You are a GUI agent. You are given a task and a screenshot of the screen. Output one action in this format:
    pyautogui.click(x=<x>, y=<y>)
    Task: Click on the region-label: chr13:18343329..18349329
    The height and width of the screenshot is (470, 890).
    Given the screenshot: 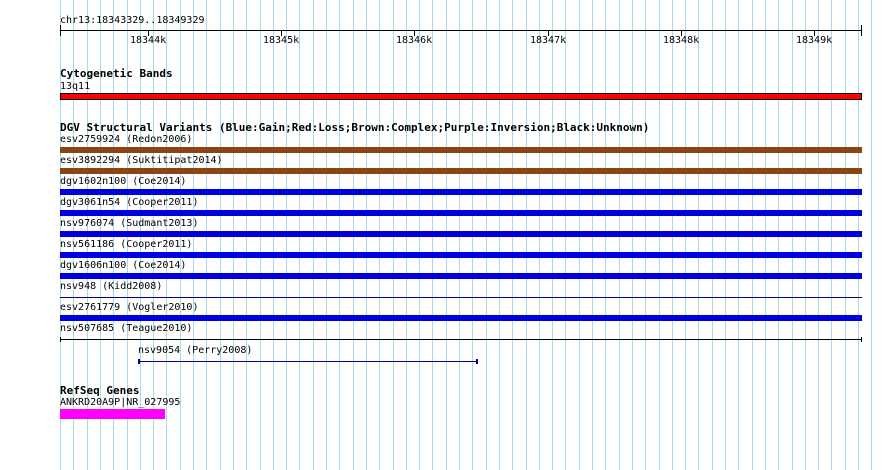 What is the action you would take?
    pyautogui.click(x=132, y=20)
    